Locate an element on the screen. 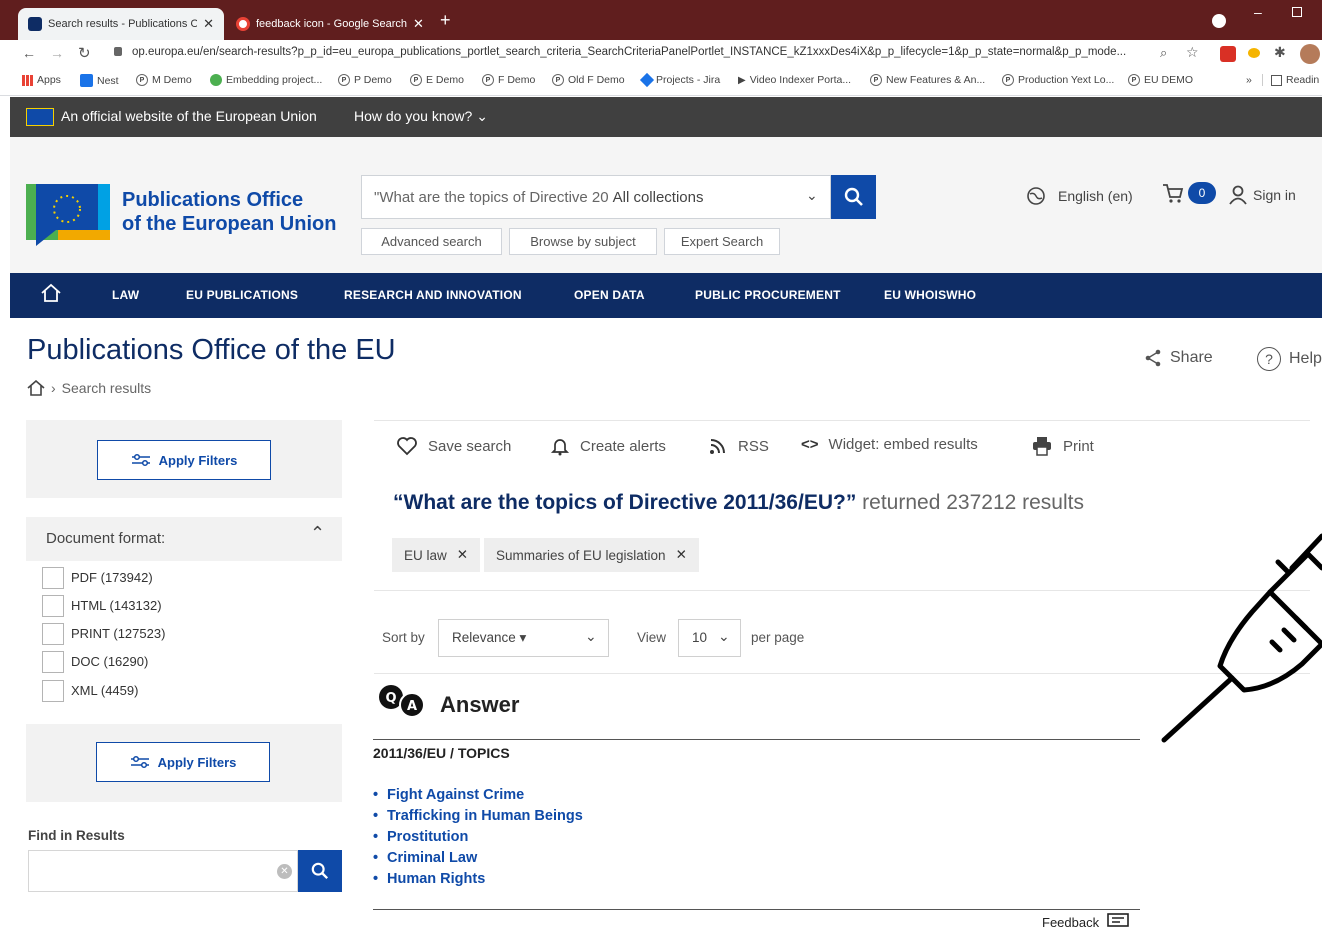  nav-eu-whoiswho: EU WHOISWHO is located at coordinates (930, 295).